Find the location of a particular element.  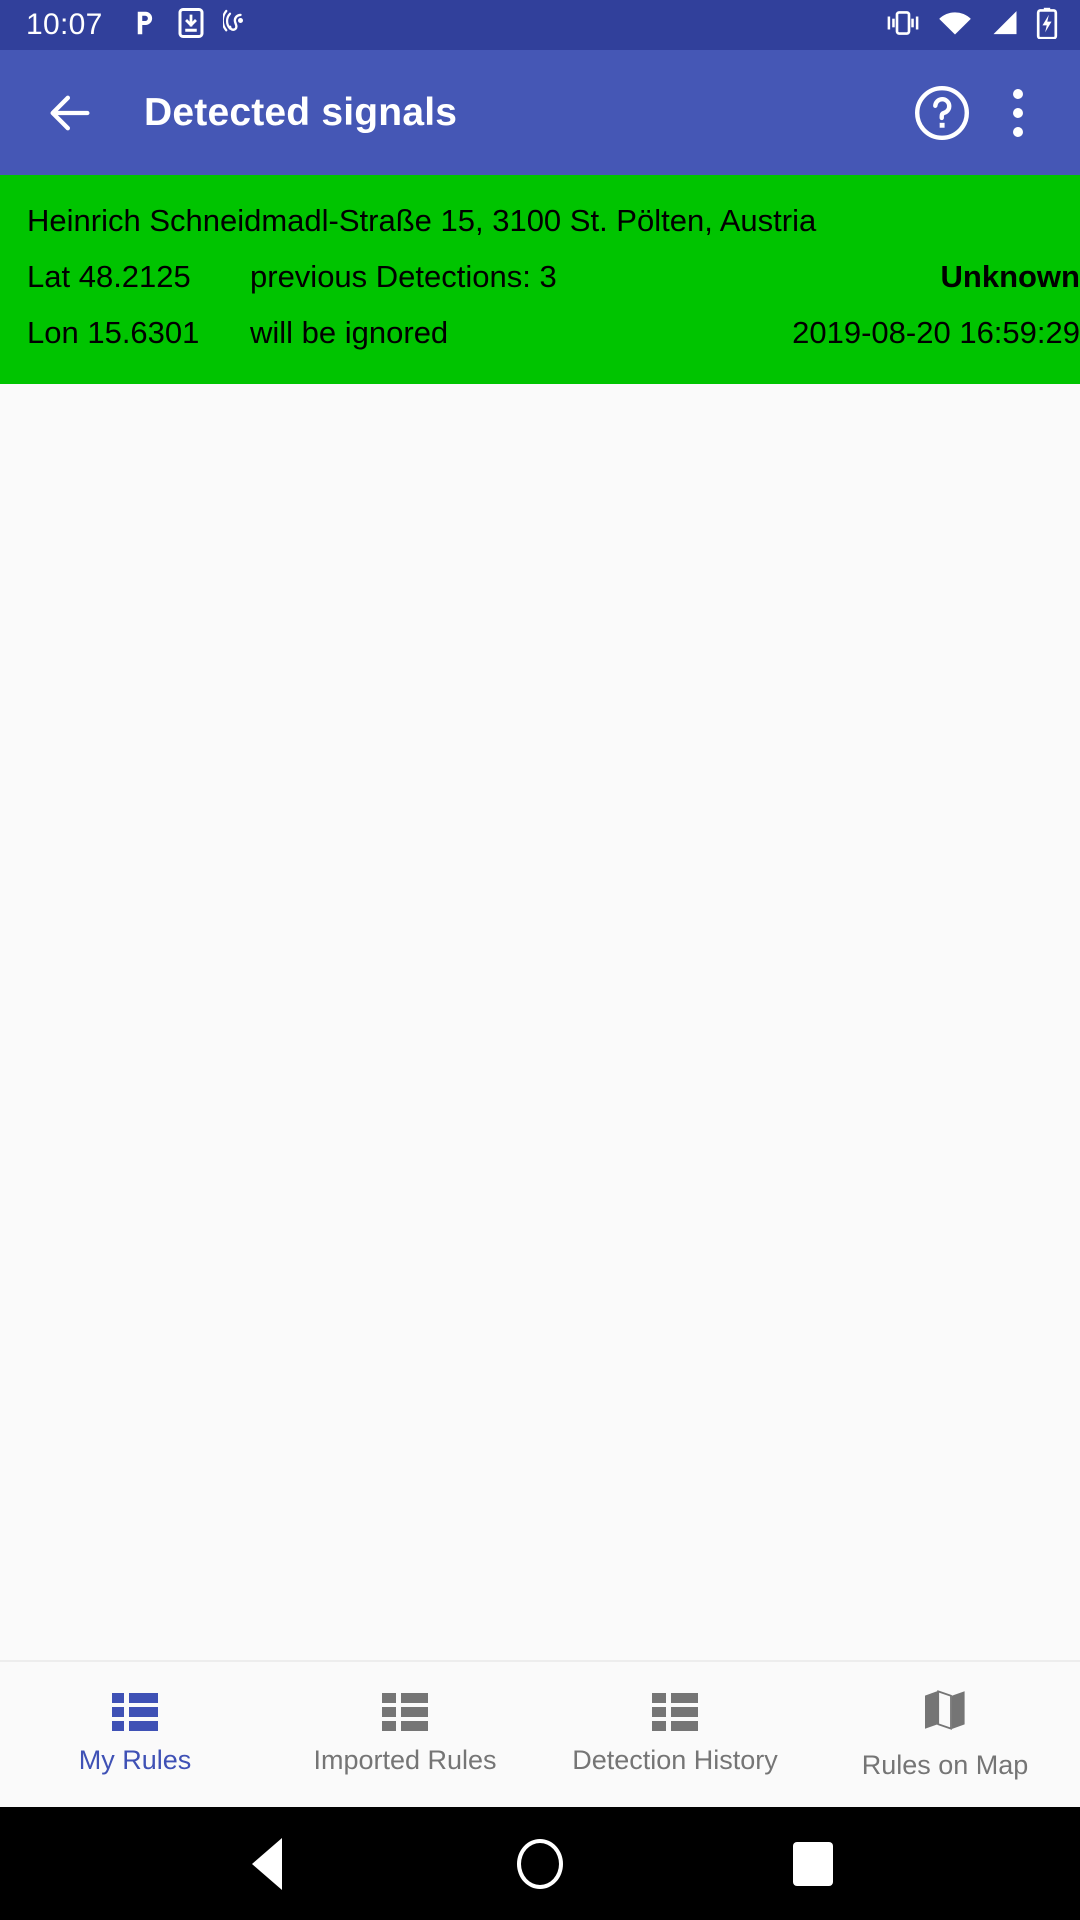

signal-timestamp: 2019-08-20 16:59:29 is located at coordinates (936, 332).